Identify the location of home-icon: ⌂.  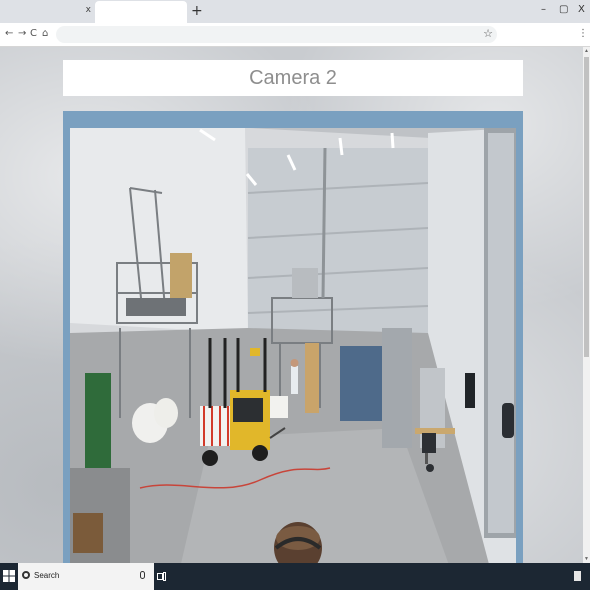
(45, 34).